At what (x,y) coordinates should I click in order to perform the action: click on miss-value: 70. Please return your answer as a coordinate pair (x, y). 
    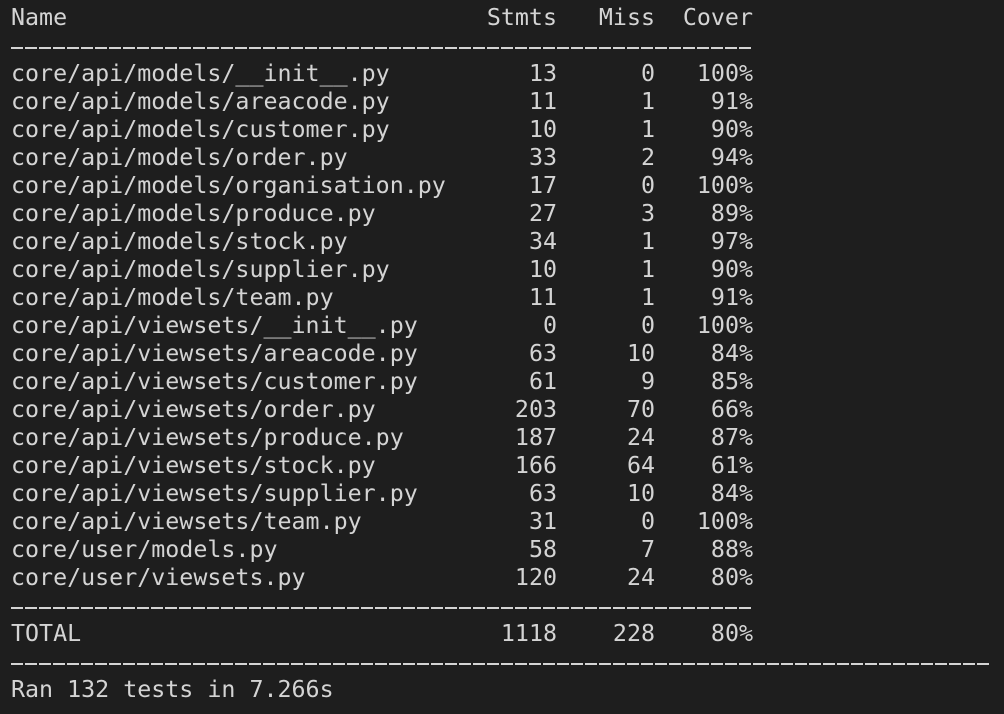
    Looking at the image, I should click on (640, 409).